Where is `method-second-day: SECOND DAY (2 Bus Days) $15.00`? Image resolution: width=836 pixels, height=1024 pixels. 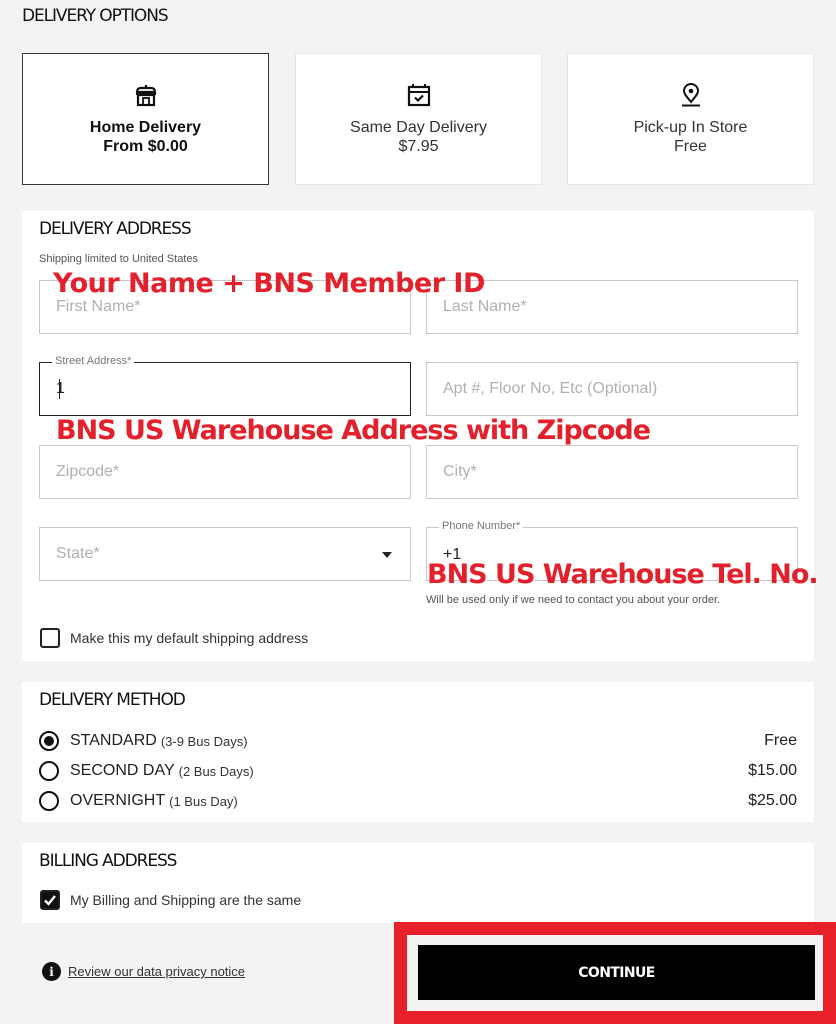
method-second-day: SECOND DAY (2 Bus Days) $15.00 is located at coordinates (418, 771).